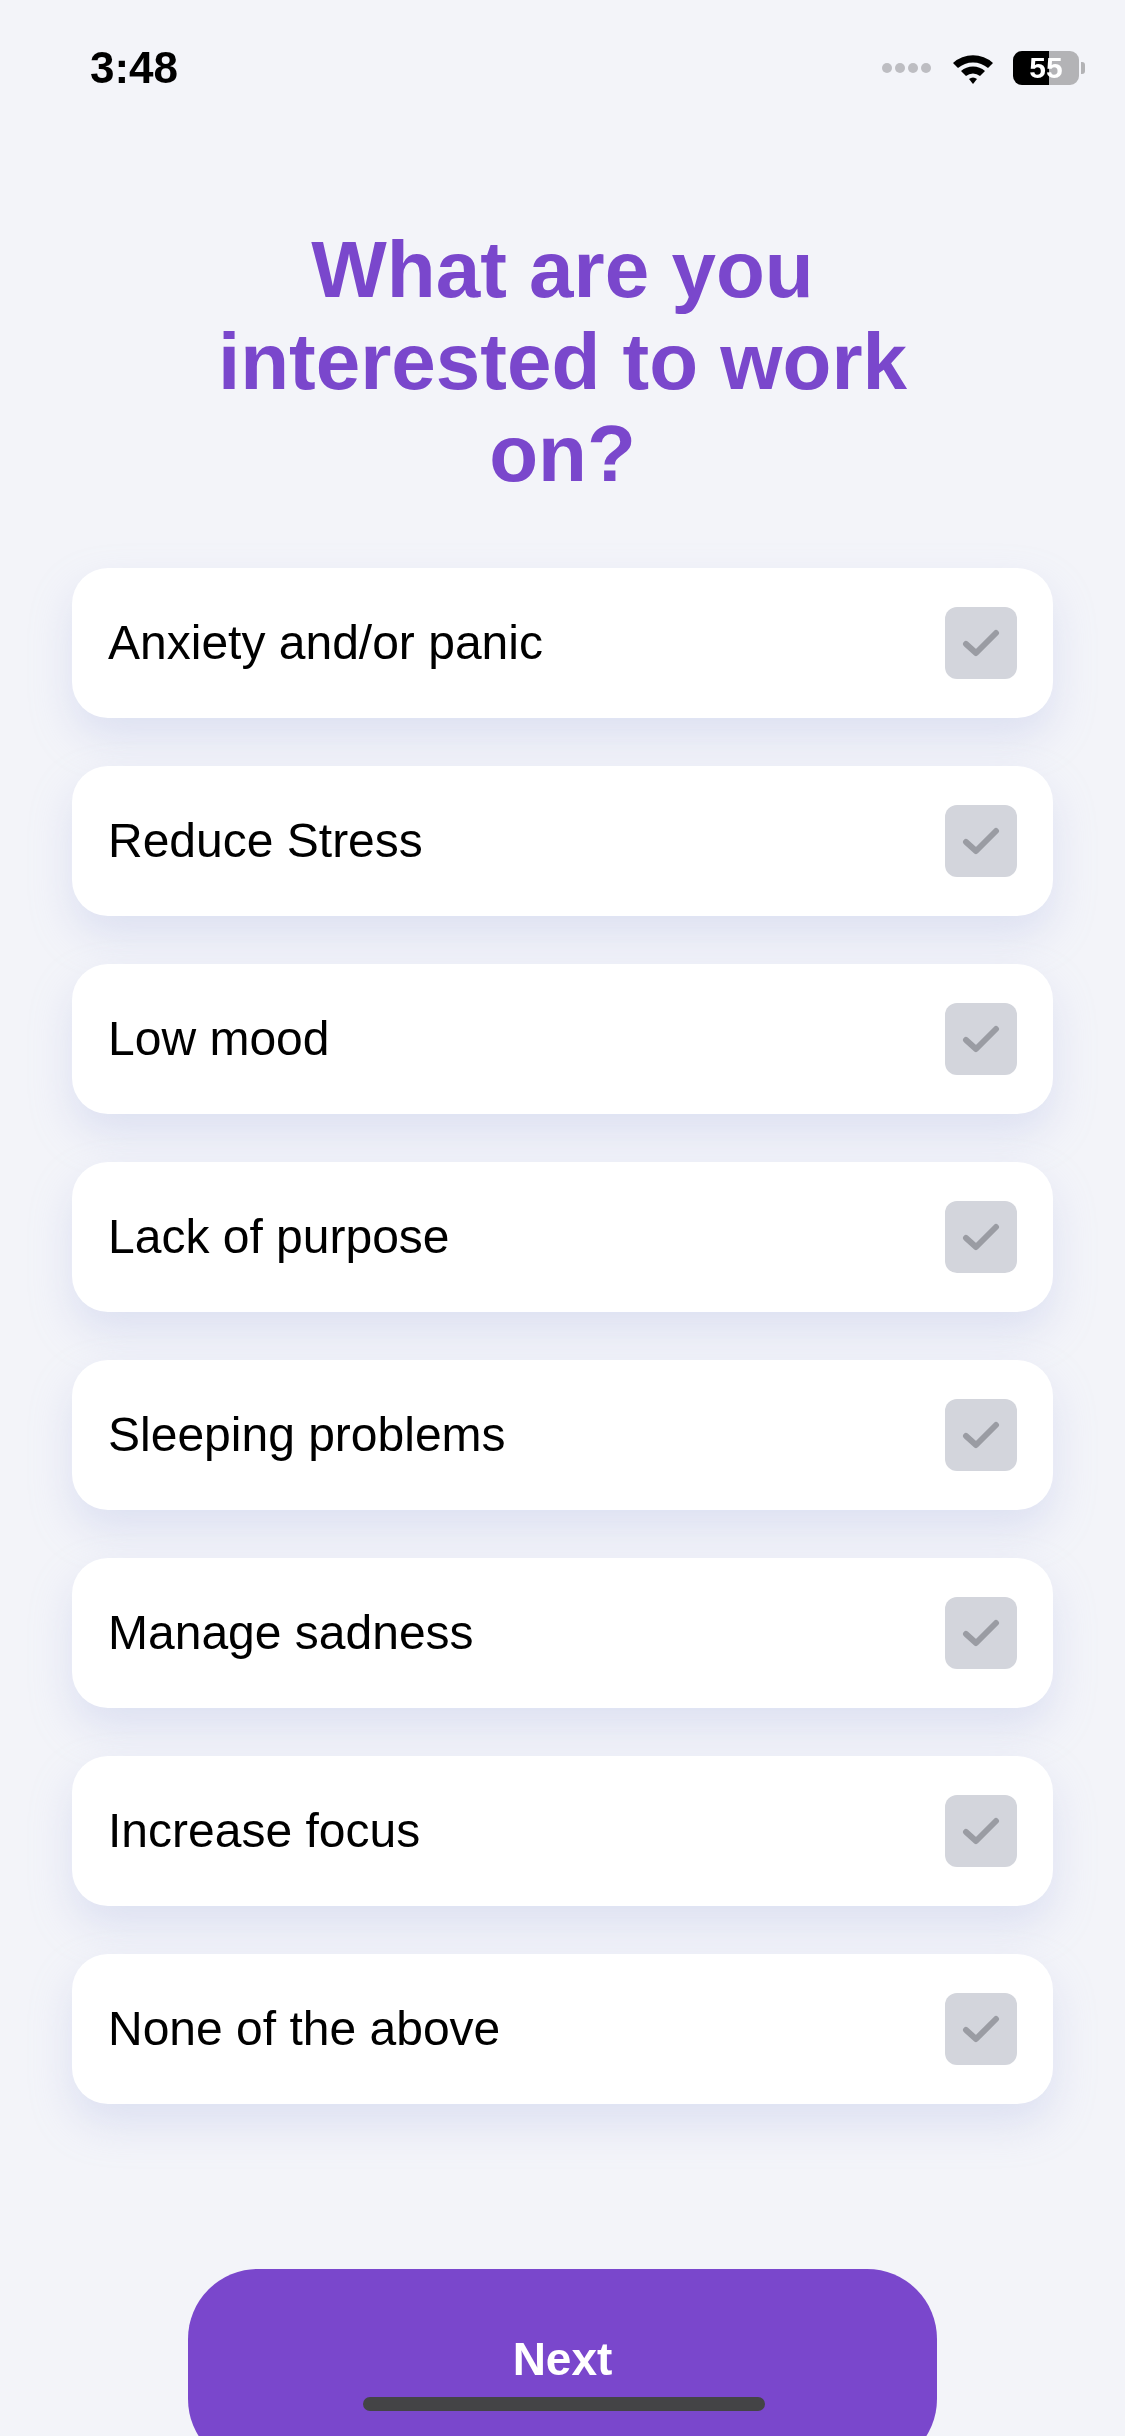  What do you see at coordinates (562, 841) in the screenshot?
I see `option-card: Reduce Stress` at bounding box center [562, 841].